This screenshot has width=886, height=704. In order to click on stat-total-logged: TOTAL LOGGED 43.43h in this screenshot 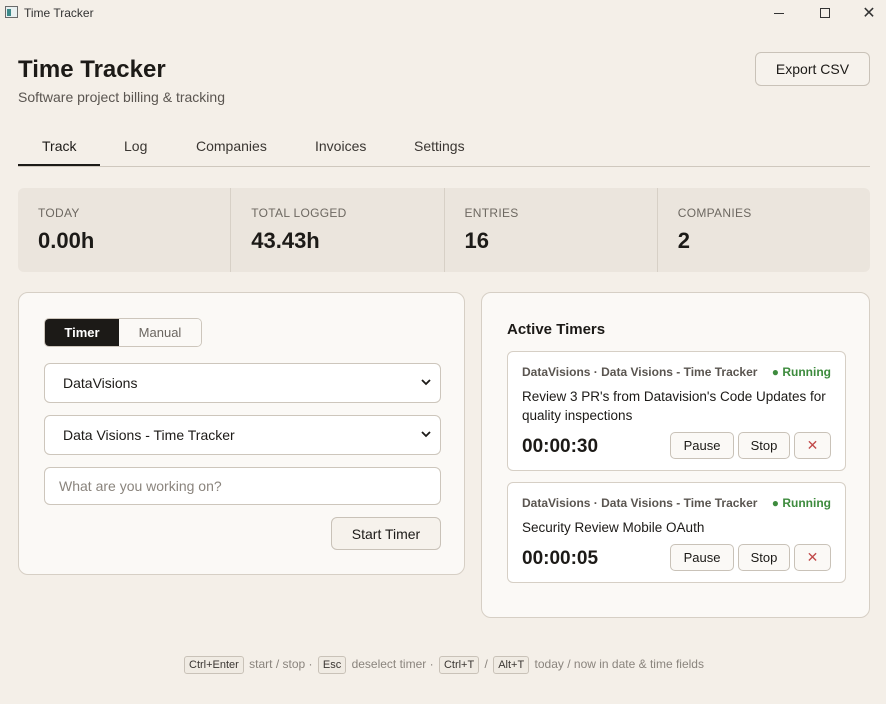, I will do `click(338, 230)`.